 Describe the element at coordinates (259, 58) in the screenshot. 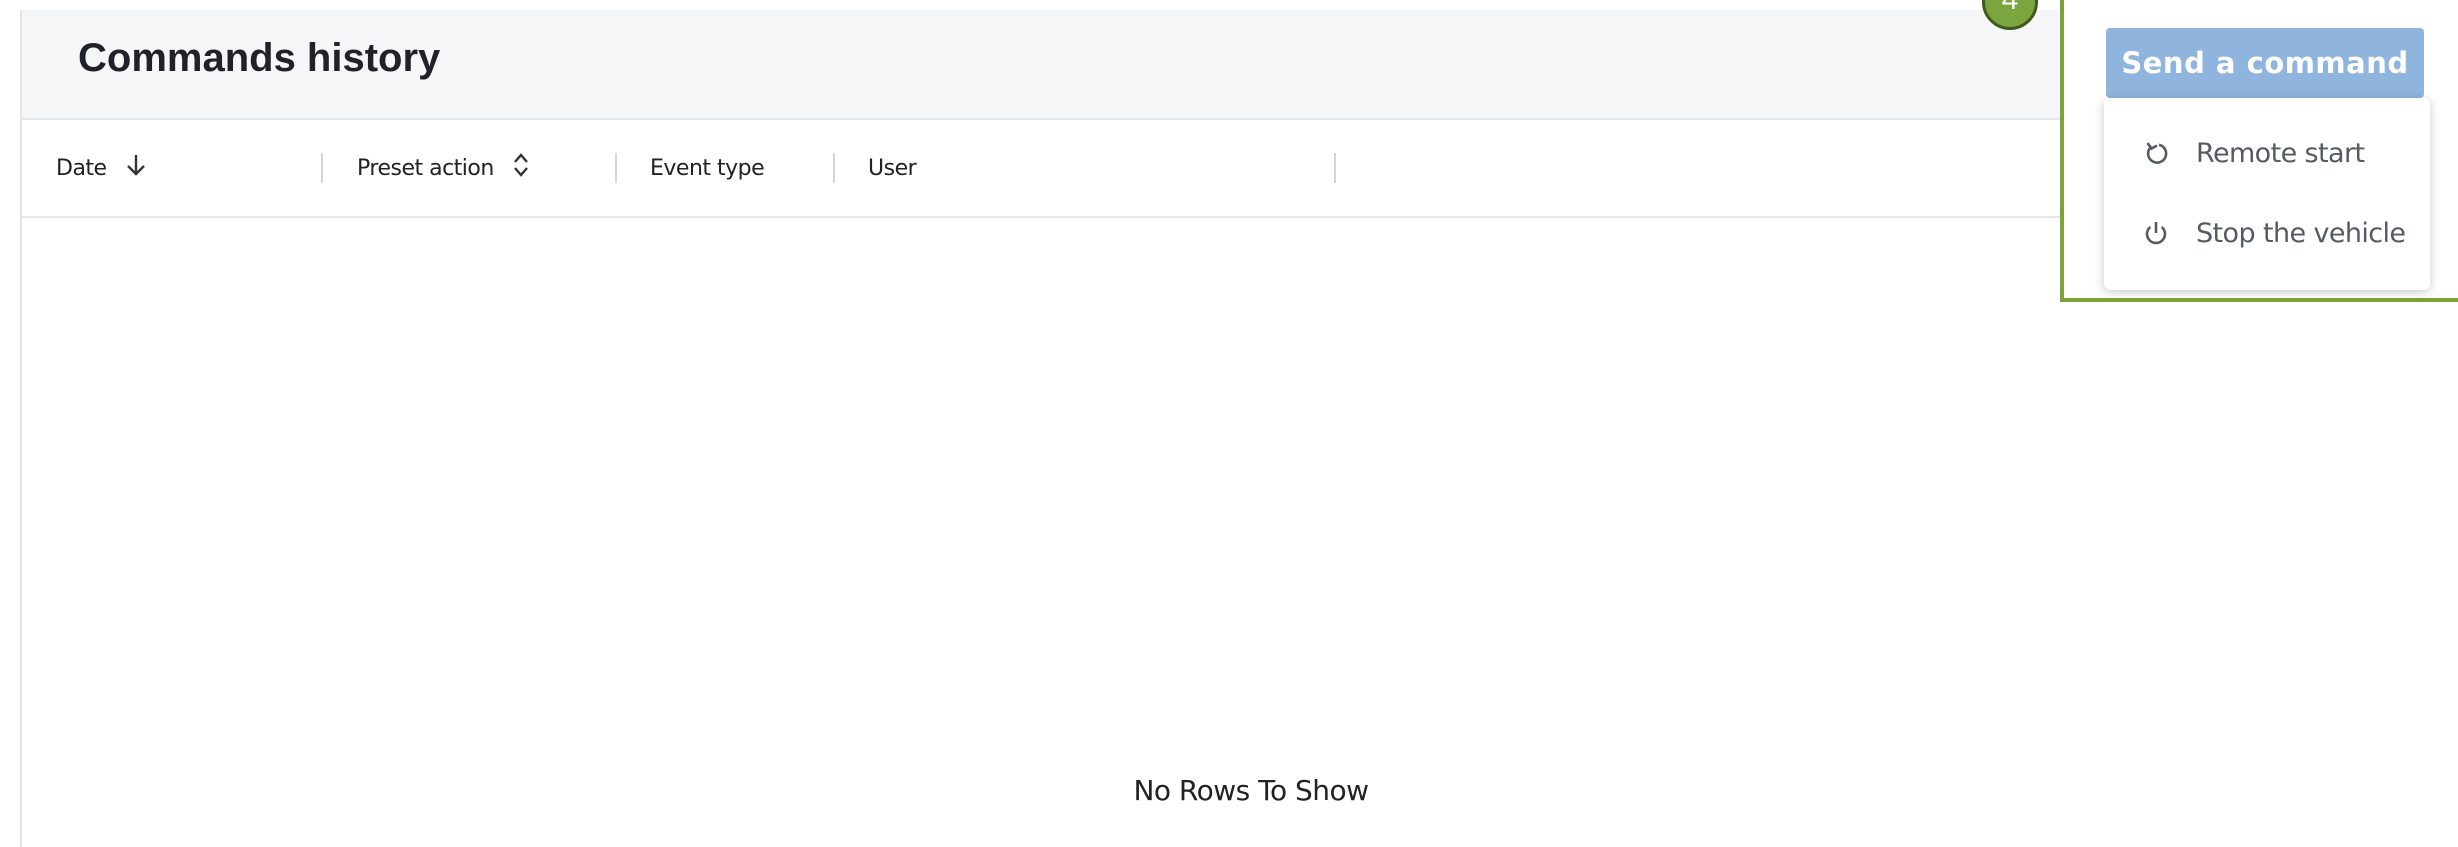

I see `page-title: Commands history` at that location.